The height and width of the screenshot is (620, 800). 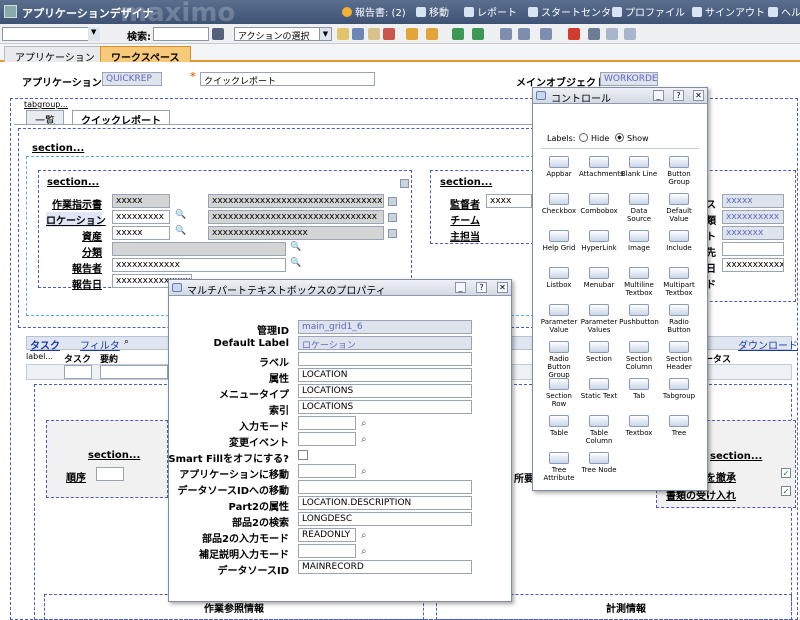 What do you see at coordinates (78, 372) in the screenshot?
I see `task-input` at bounding box center [78, 372].